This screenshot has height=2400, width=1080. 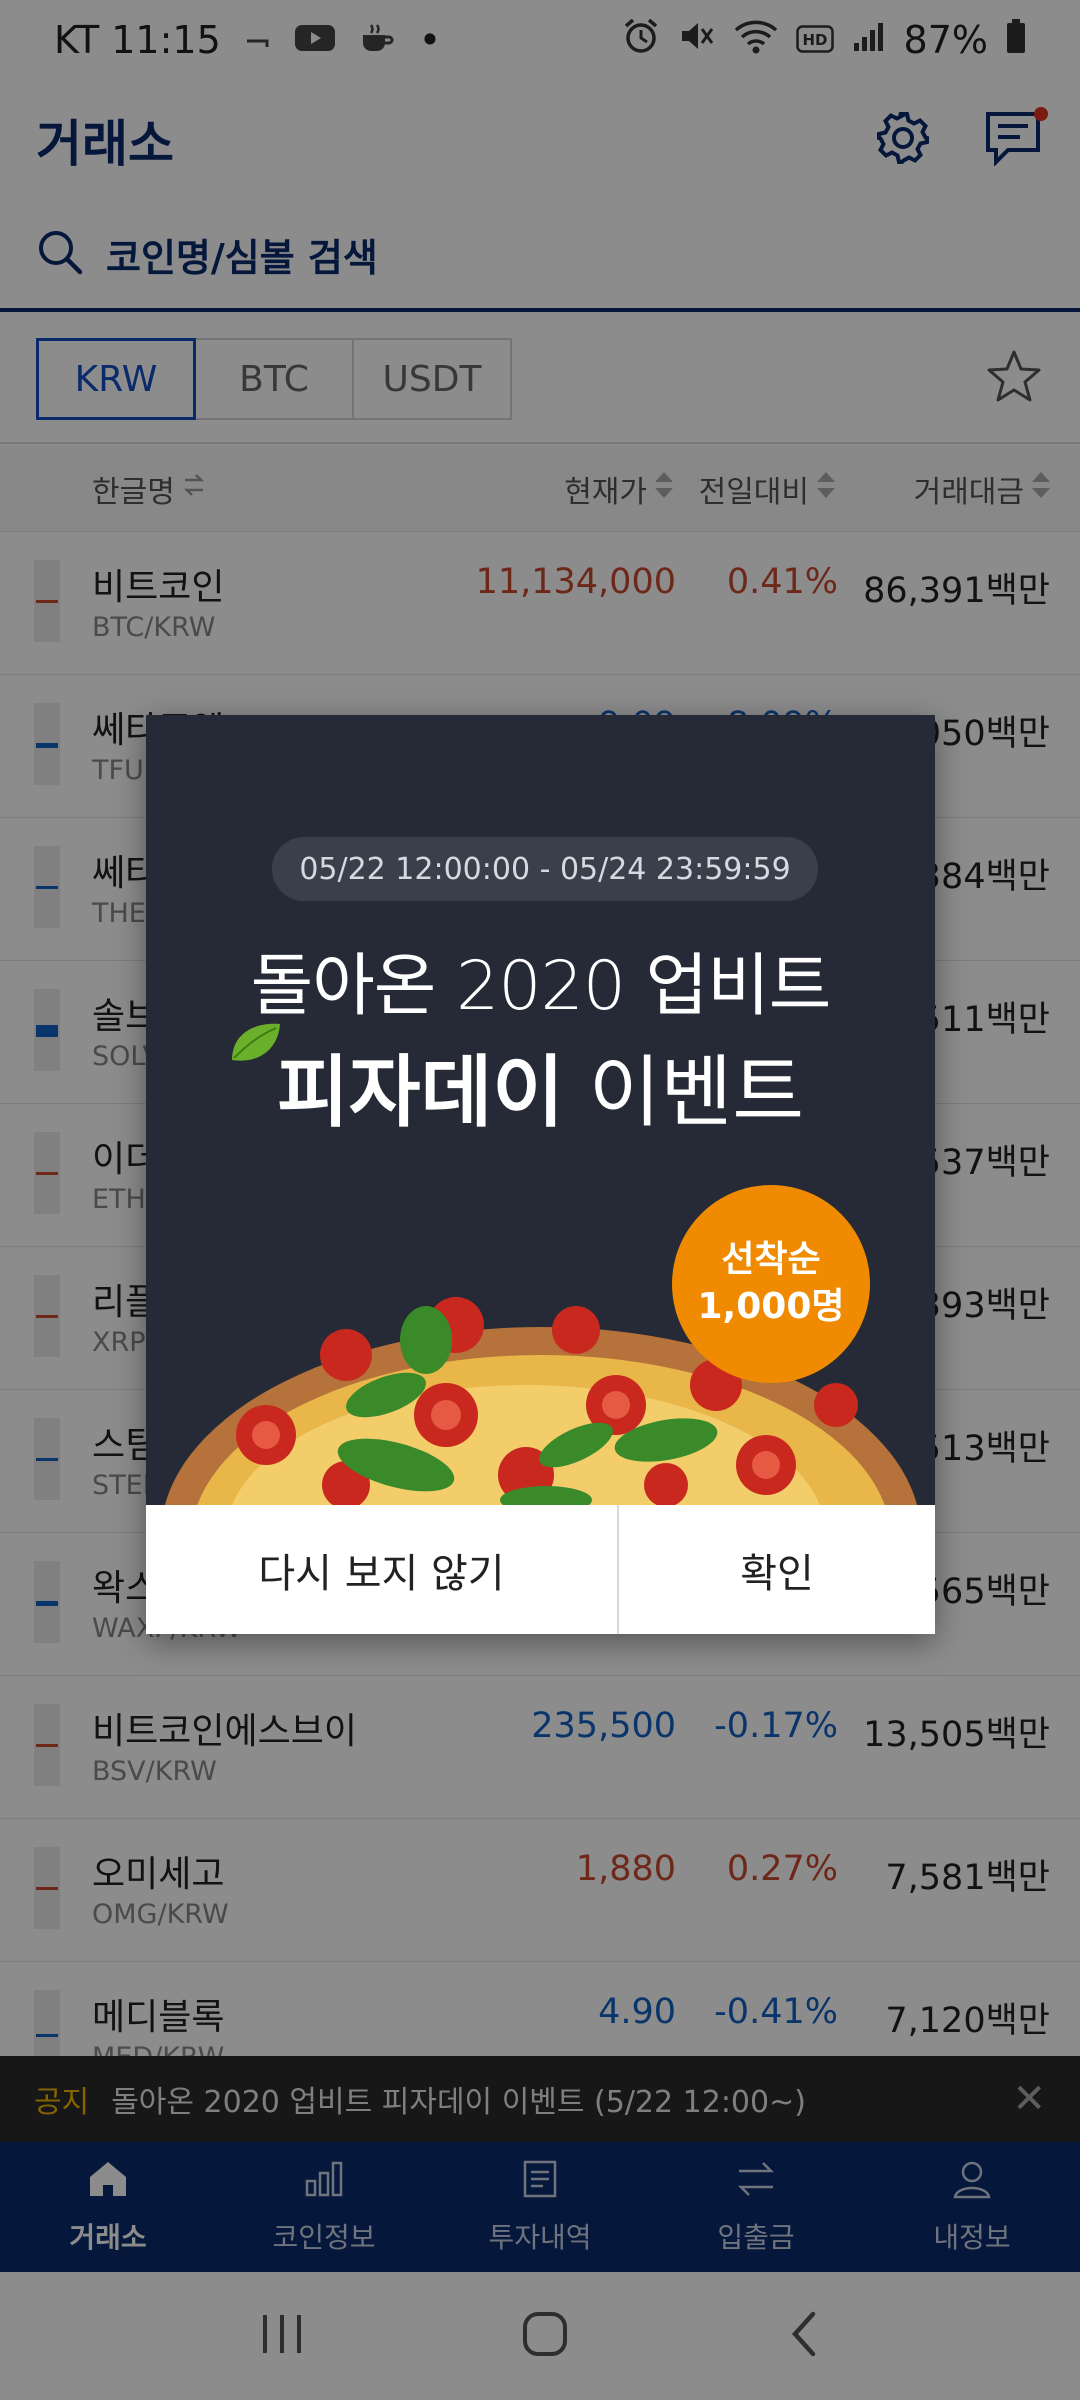 What do you see at coordinates (382, 1569) in the screenshot?
I see `dont-show-again-button: 다시 보지 않기` at bounding box center [382, 1569].